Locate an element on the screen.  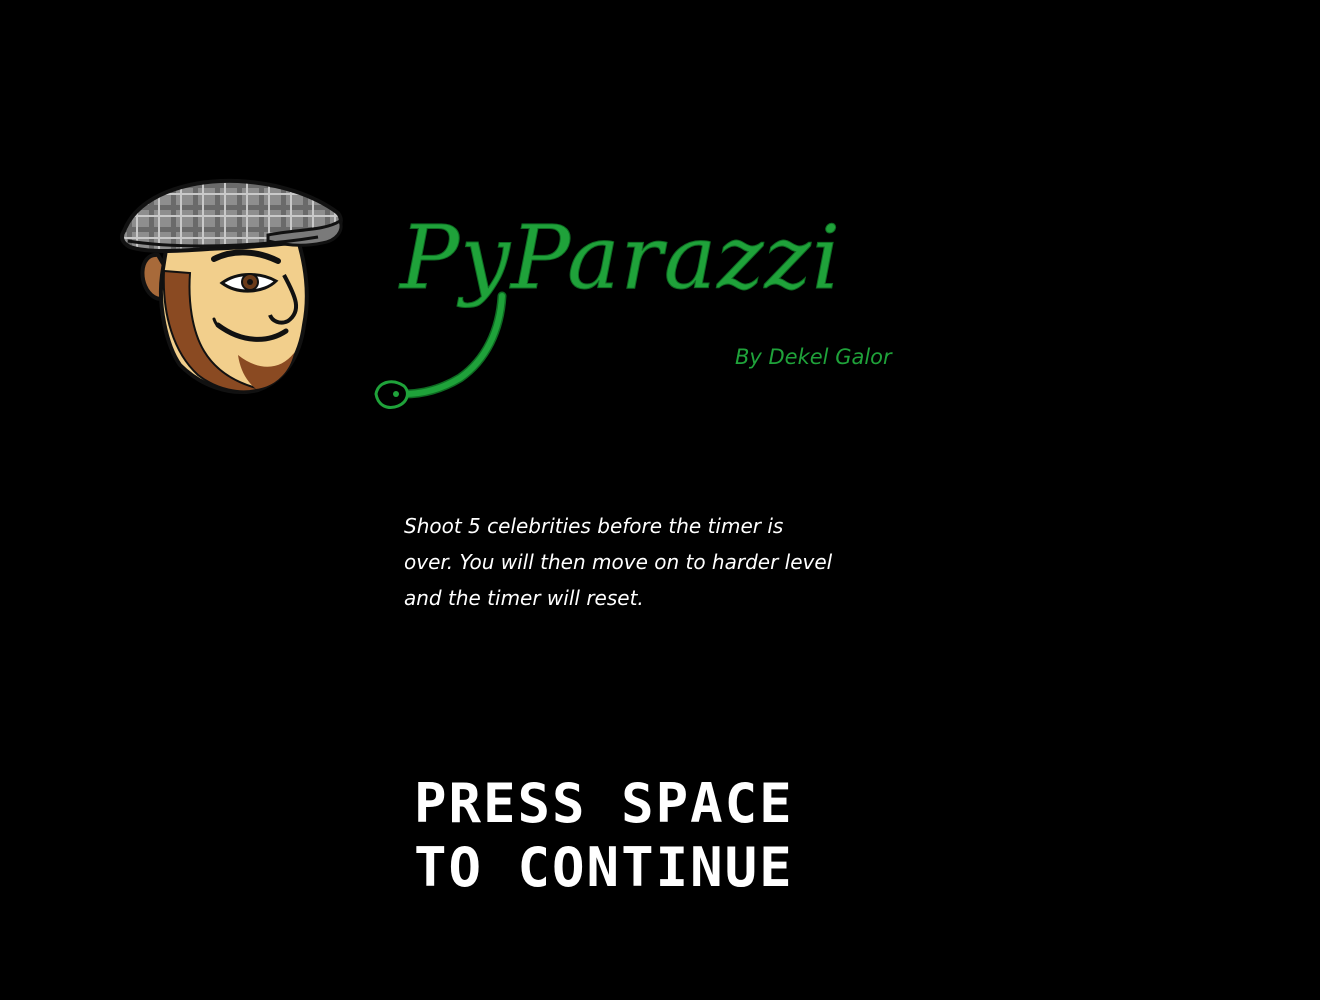
prompt-line-2: TO CONTINUE is located at coordinates (604, 867).